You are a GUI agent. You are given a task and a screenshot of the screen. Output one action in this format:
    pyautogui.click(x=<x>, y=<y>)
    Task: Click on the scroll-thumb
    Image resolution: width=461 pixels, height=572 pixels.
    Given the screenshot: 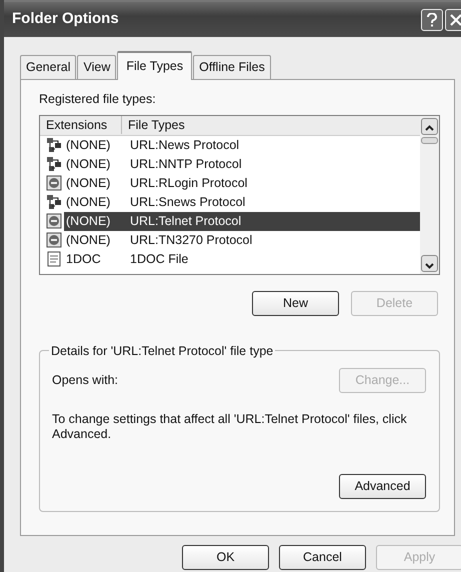 What is the action you would take?
    pyautogui.click(x=429, y=140)
    